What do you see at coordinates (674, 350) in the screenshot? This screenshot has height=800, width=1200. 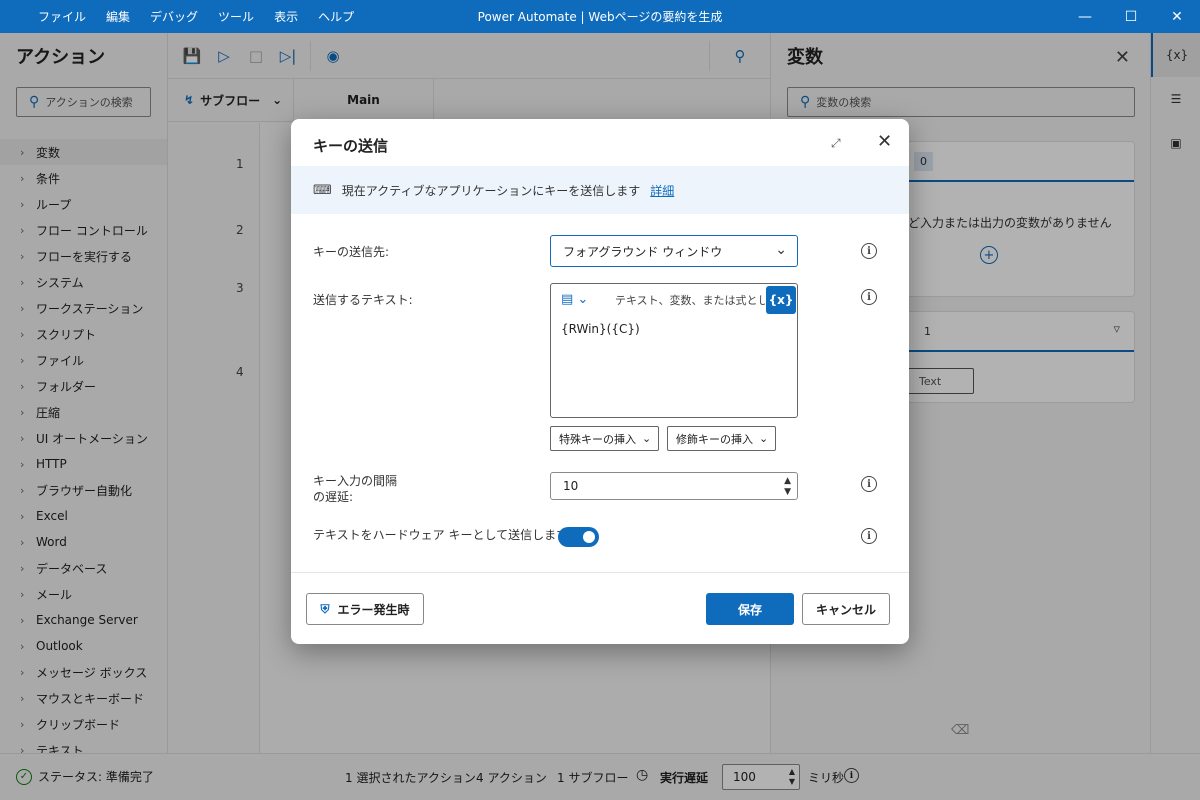 I see `text-to-send-input: ▤ ⌄ テキスト、変数、または式として入力 {RWin}({C}) {x}` at bounding box center [674, 350].